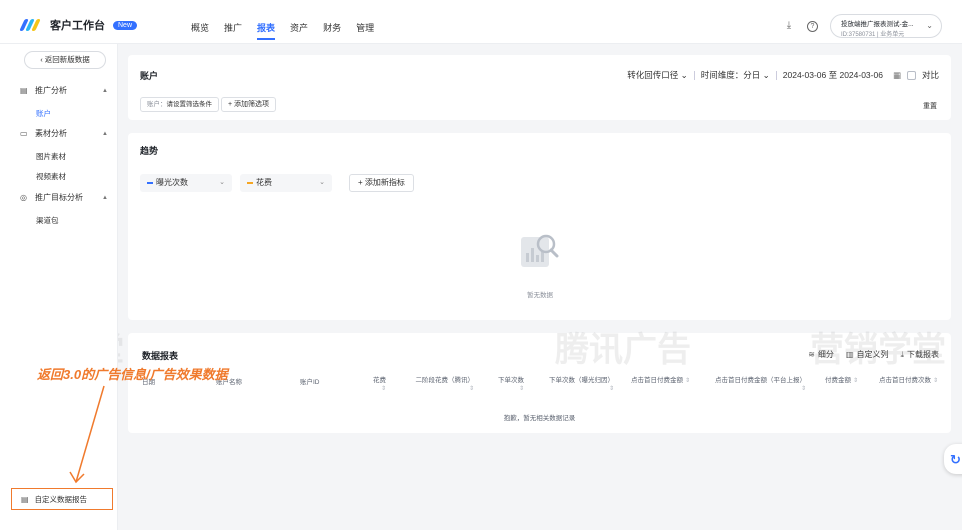 The width and height of the screenshot is (962, 530). I want to click on custom-report-label: 自定义数据报告, so click(61, 499).